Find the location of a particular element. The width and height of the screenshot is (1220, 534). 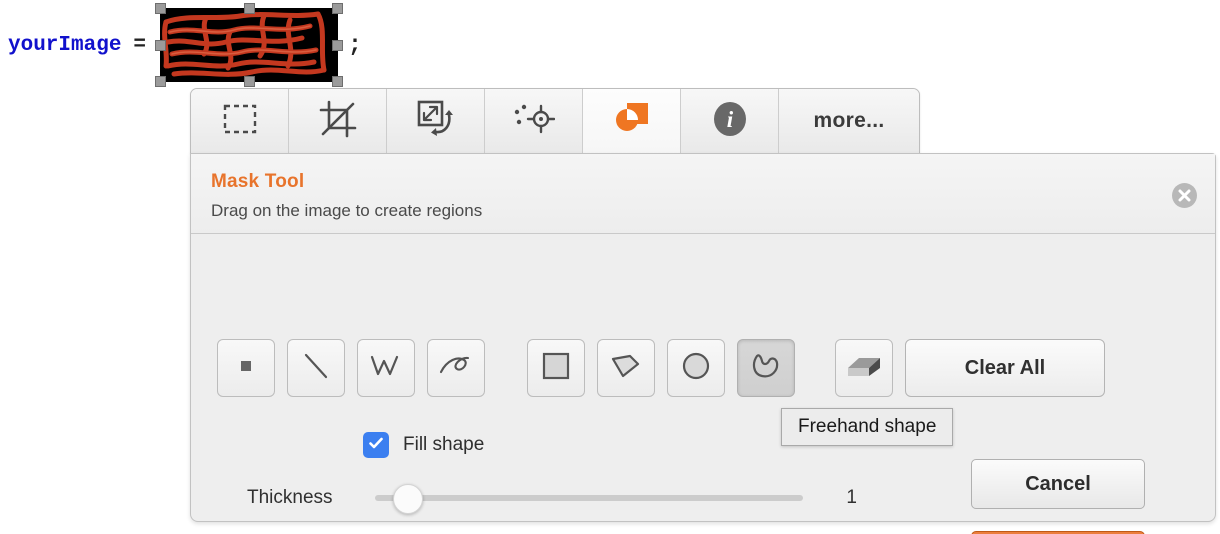

thickness-slider-track is located at coordinates (589, 498).